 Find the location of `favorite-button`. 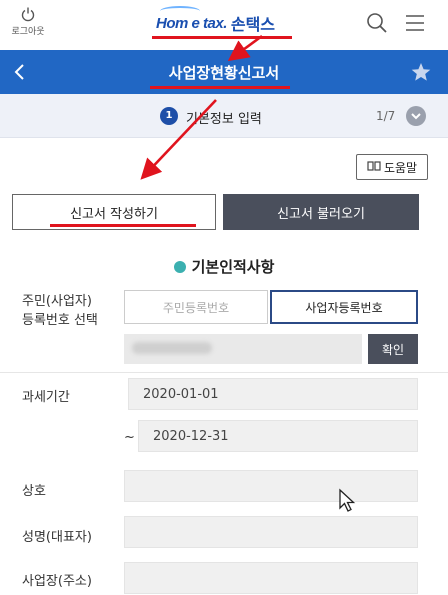

favorite-button is located at coordinates (421, 74).